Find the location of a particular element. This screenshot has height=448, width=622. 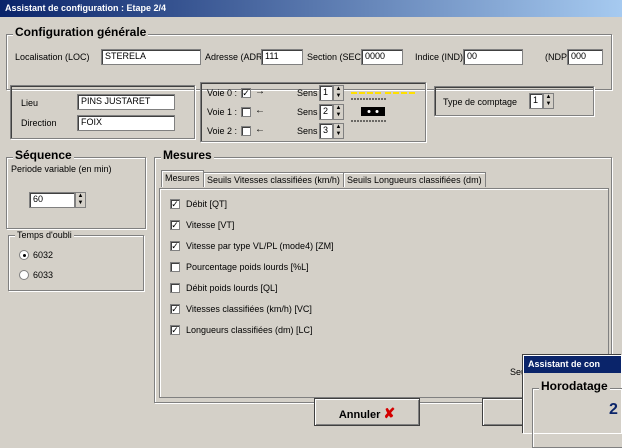

sequence-group: Séquence Periode variable (en min) 60 ▲ ▼ is located at coordinates (76, 188).